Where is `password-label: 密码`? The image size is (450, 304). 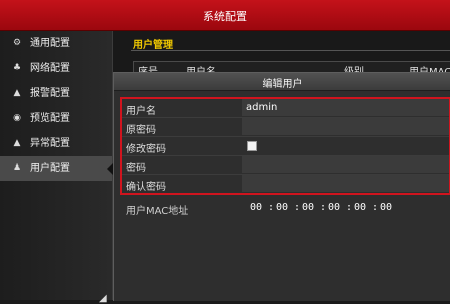
password-label: 密码 is located at coordinates (136, 168).